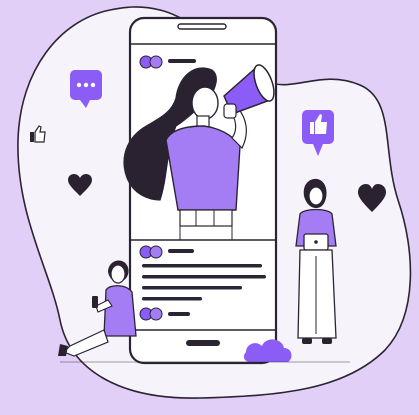 This screenshot has width=419, height=415. I want to click on like-thumb-cuff, so click(312, 128).